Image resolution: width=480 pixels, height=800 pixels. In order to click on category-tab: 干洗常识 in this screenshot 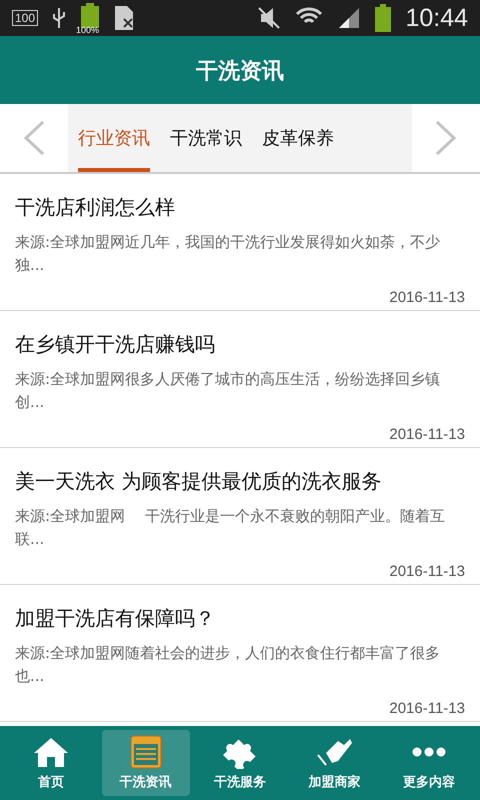, I will do `click(206, 138)`.